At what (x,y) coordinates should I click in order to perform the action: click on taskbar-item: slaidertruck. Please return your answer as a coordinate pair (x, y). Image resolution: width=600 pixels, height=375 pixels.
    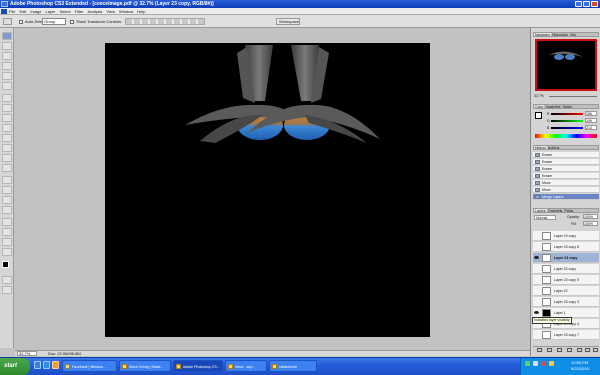
    Looking at the image, I should click on (293, 366).